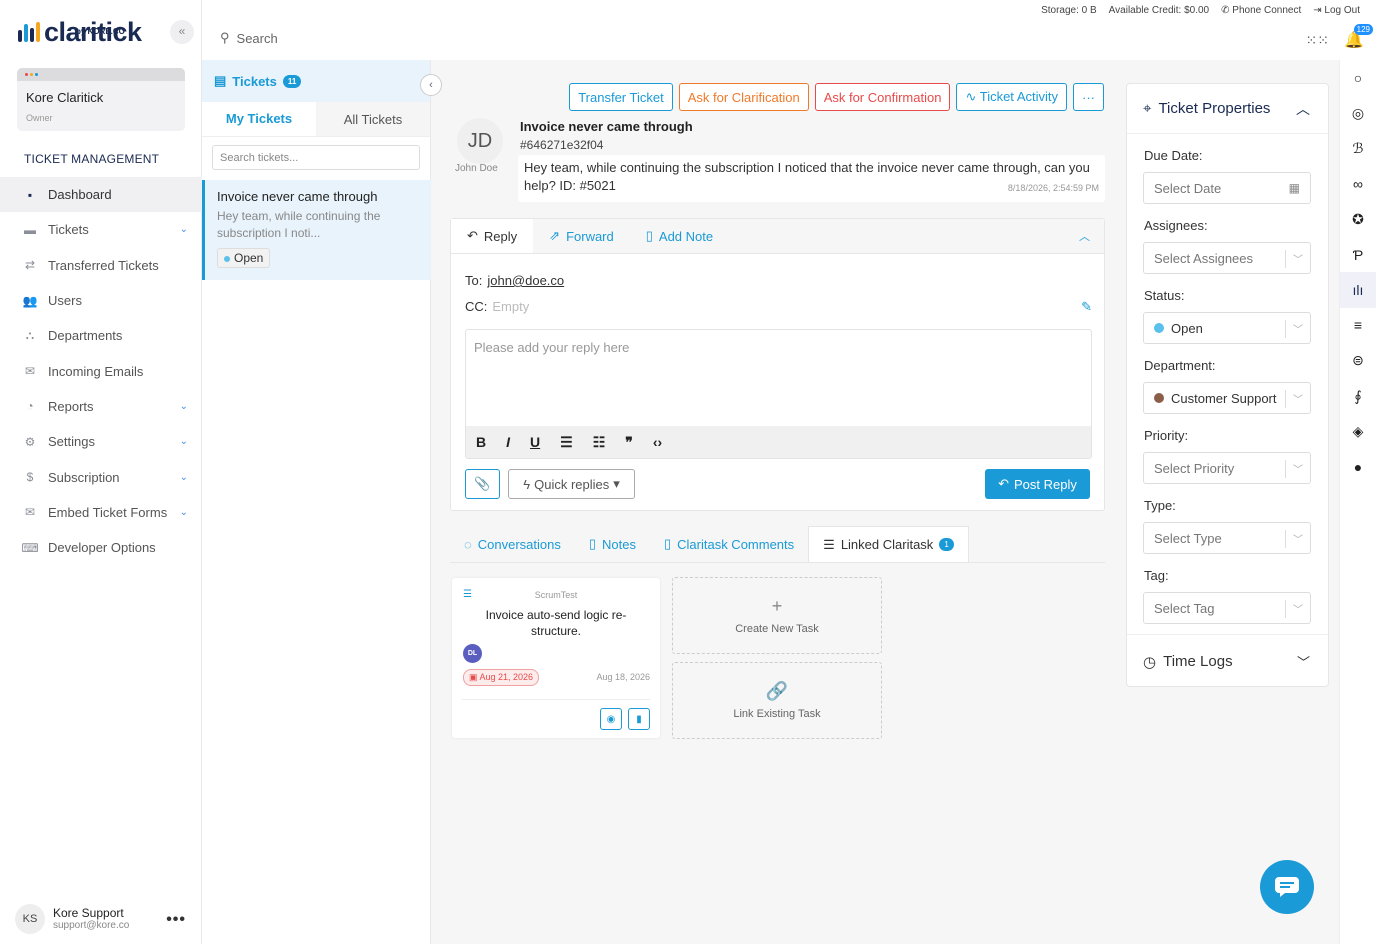 This screenshot has width=1376, height=944. What do you see at coordinates (1319, 10) in the screenshot?
I see `logout-icon: ⇥` at bounding box center [1319, 10].